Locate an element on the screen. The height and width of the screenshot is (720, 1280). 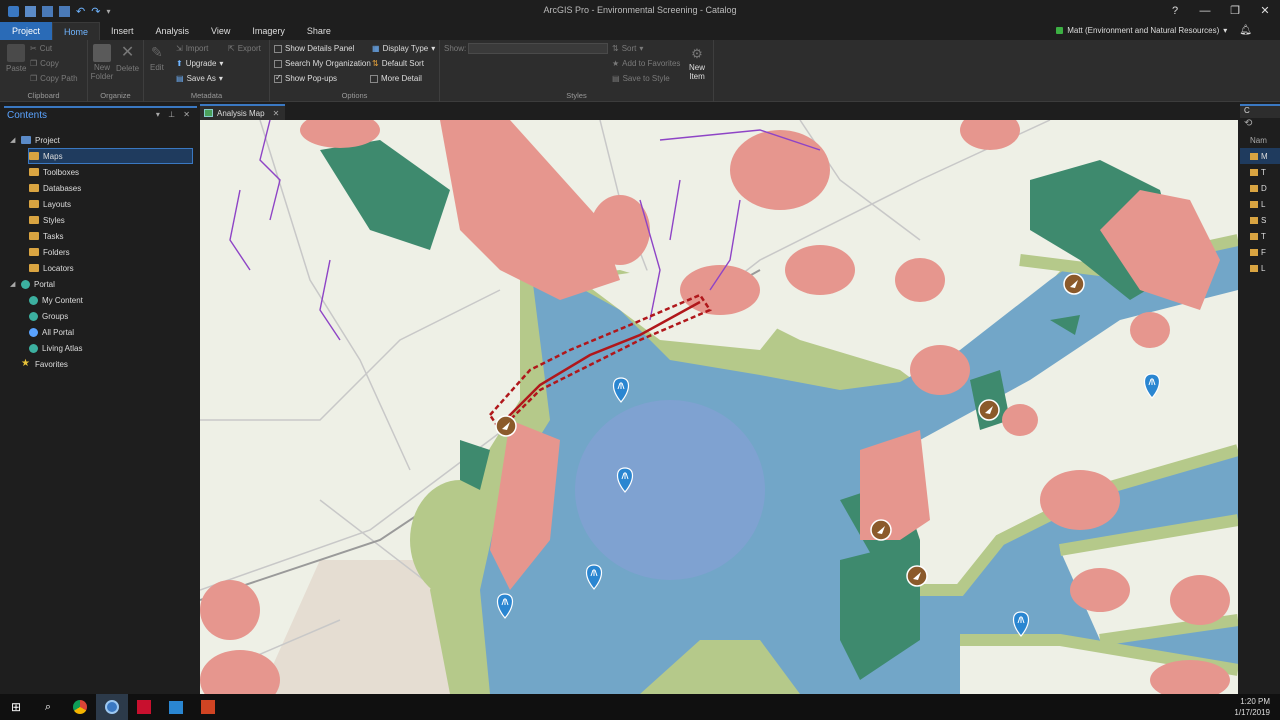
chevron-down-icon: ▾ is located at coordinates (220, 78).